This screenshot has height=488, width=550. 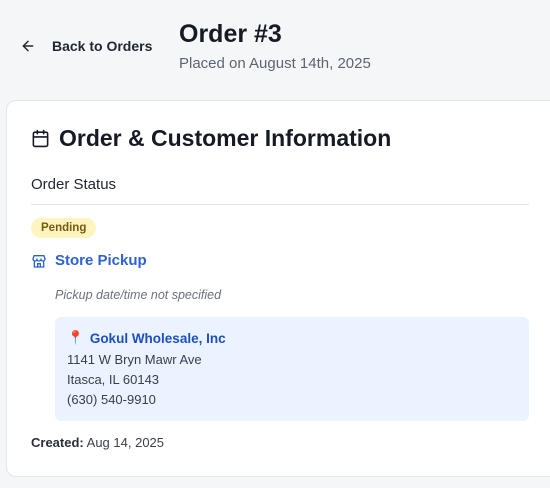 I want to click on map-pin-icon: 📍, so click(x=75, y=337).